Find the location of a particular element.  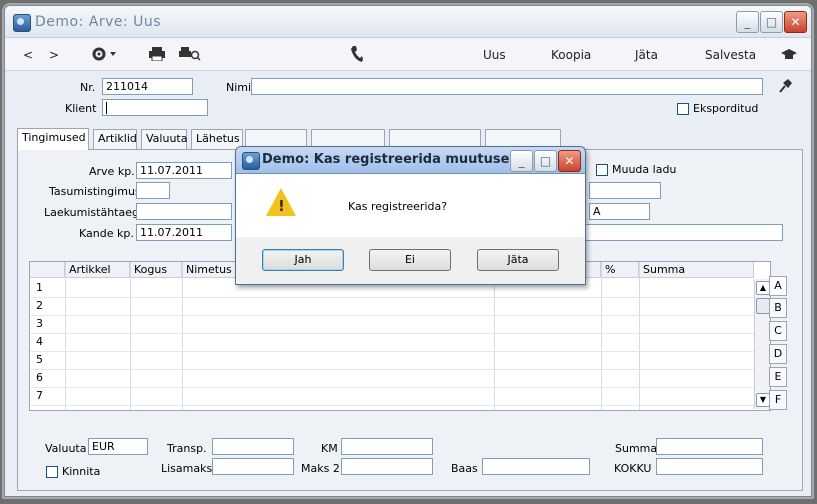

table-row: 2 is located at coordinates (400, 306).